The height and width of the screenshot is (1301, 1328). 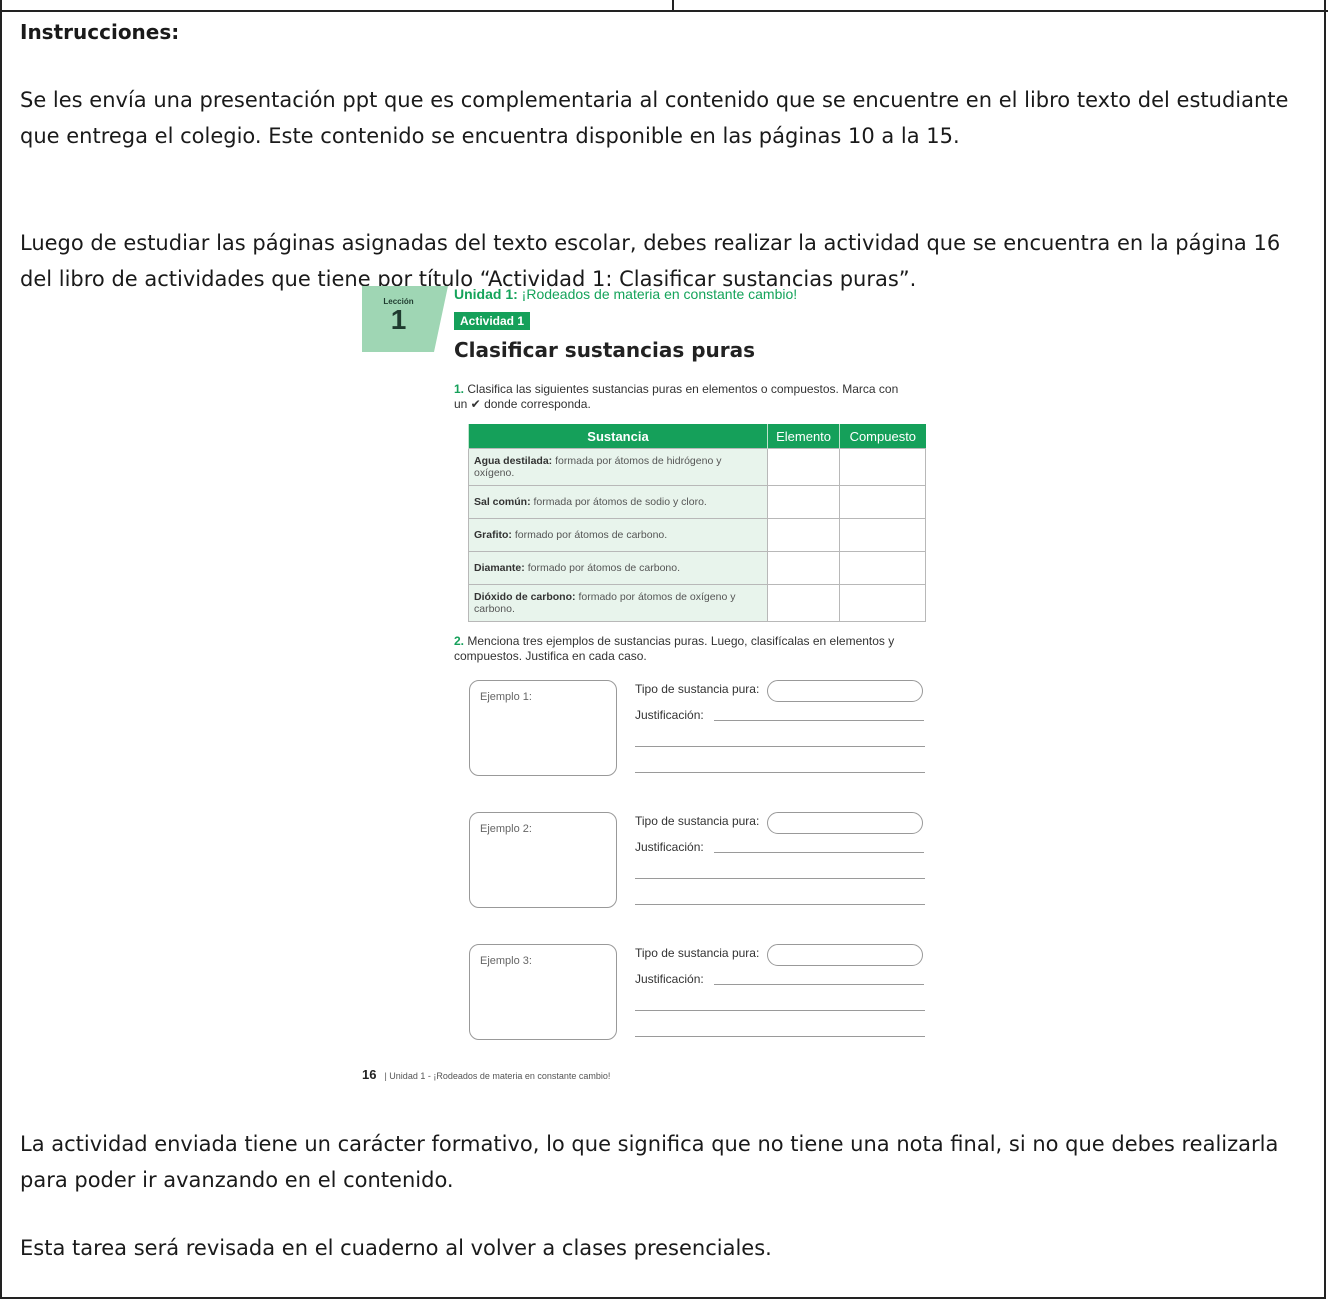 I want to click on substance-cell: Diamante: formado por átomos de carbono., so click(x=618, y=568).